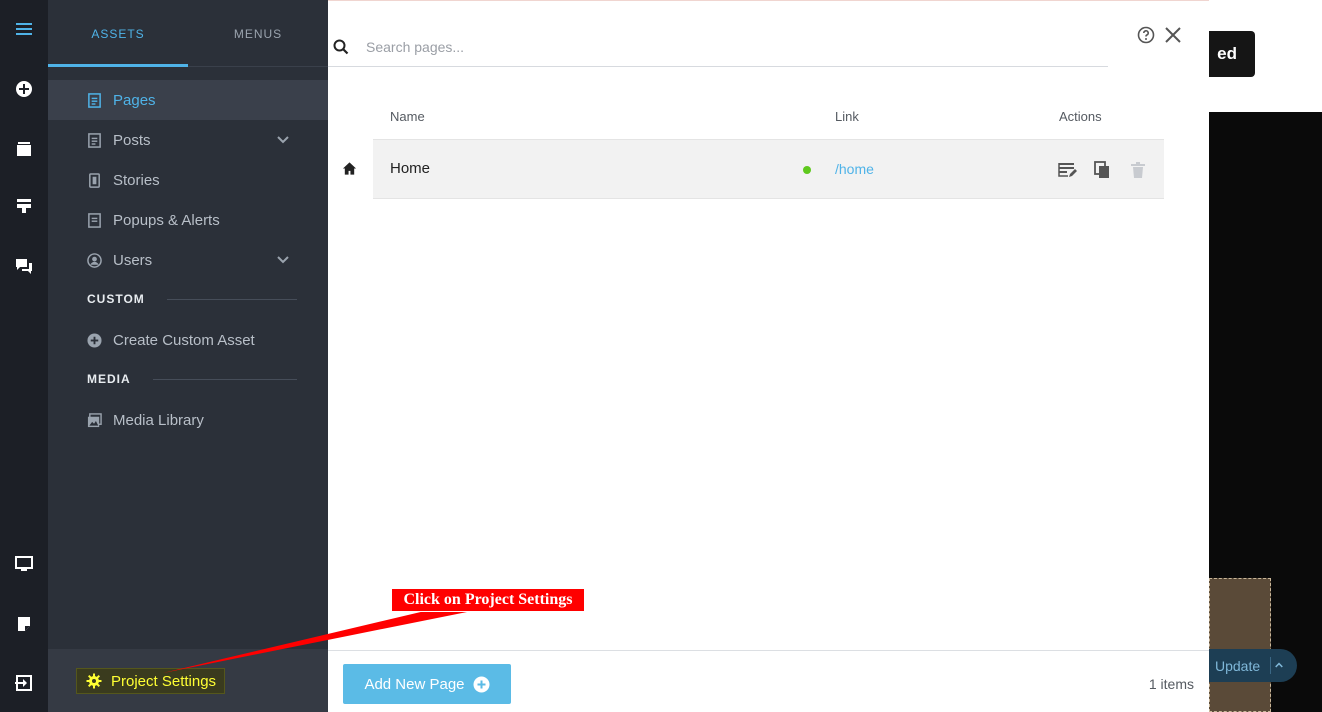  Describe the element at coordinates (24, 624) in the screenshot. I see `note-icon` at that location.